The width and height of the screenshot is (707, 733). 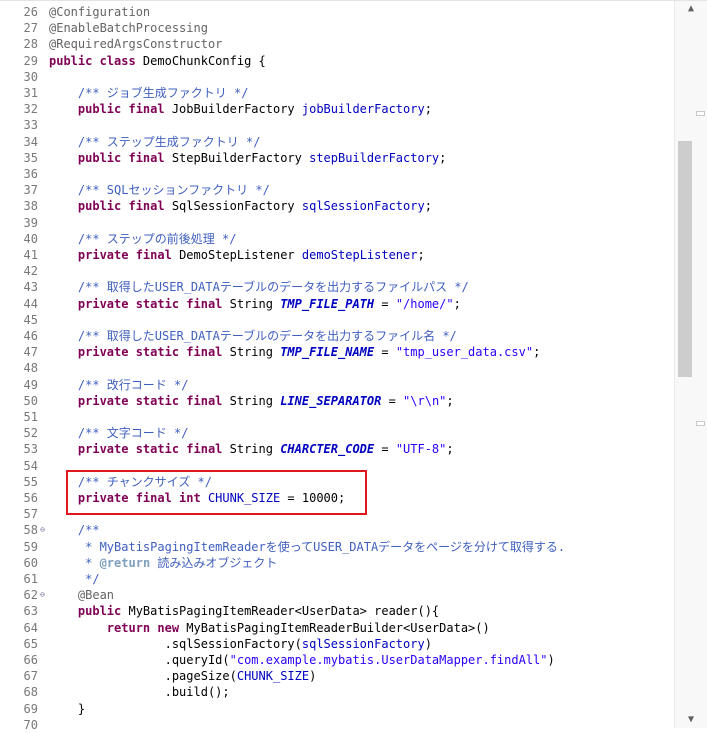 What do you see at coordinates (30, 336) in the screenshot?
I see `line-number: 46` at bounding box center [30, 336].